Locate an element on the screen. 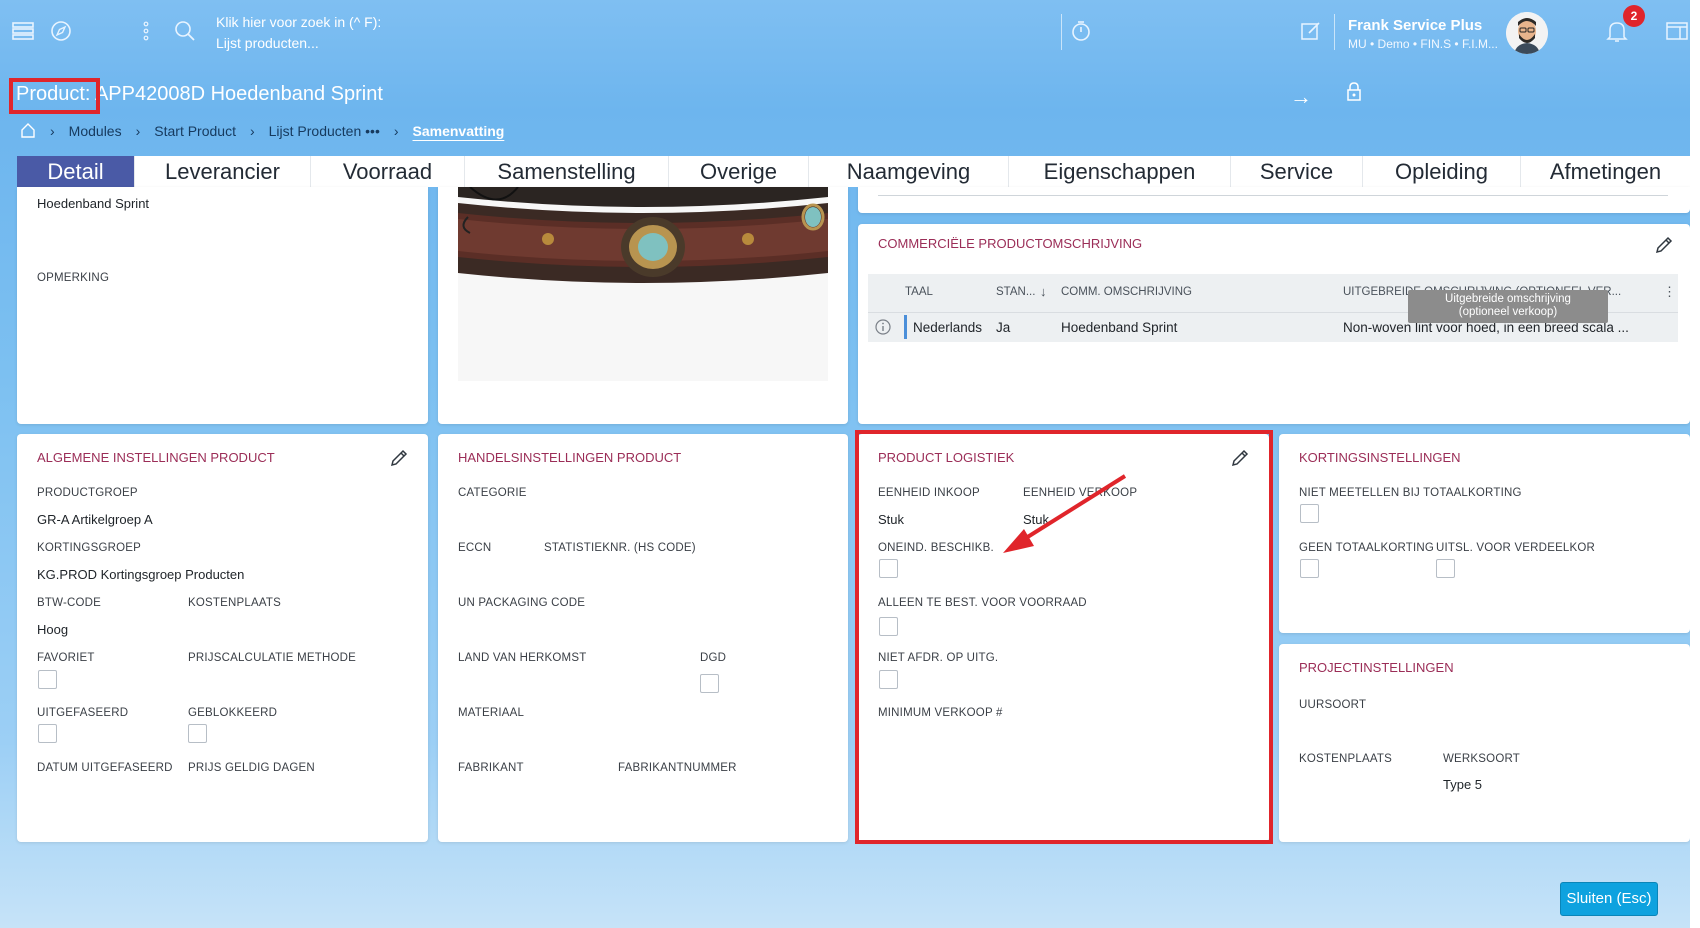 The height and width of the screenshot is (928, 1700). btw-code-value: Hoog is located at coordinates (52, 629).